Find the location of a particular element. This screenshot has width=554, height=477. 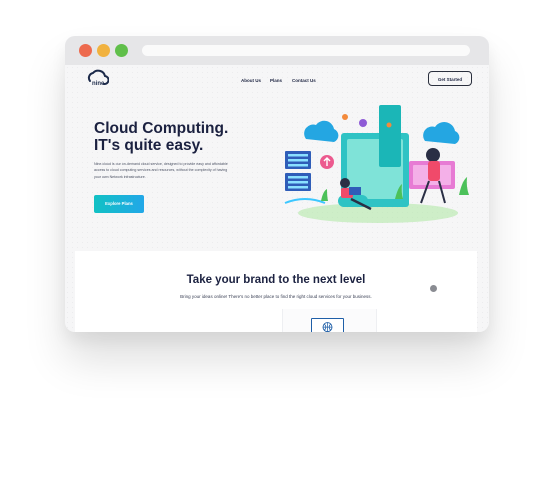

window-minimize-dot is located at coordinates (103, 50).